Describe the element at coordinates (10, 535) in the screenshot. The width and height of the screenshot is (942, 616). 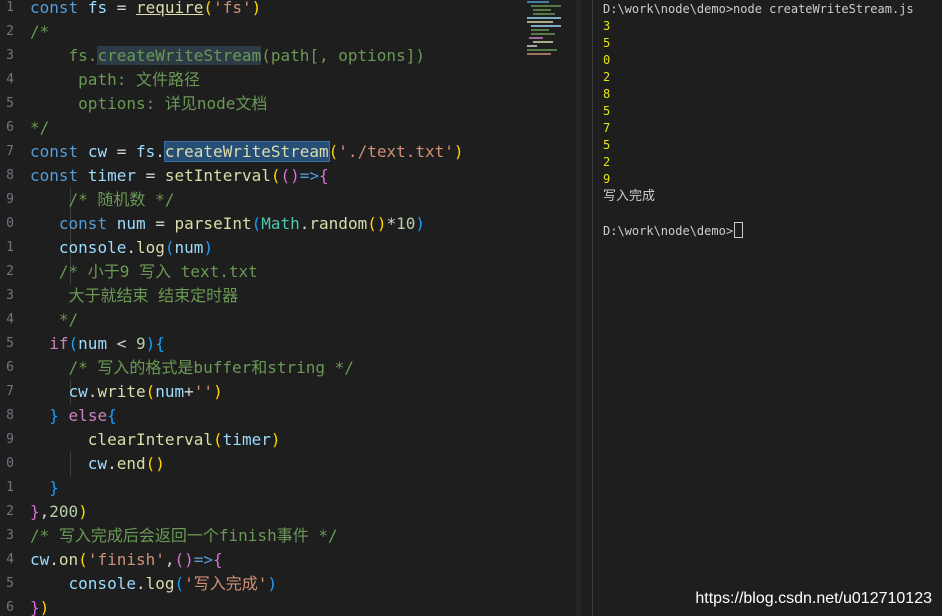
I see `line-number: 3` at that location.